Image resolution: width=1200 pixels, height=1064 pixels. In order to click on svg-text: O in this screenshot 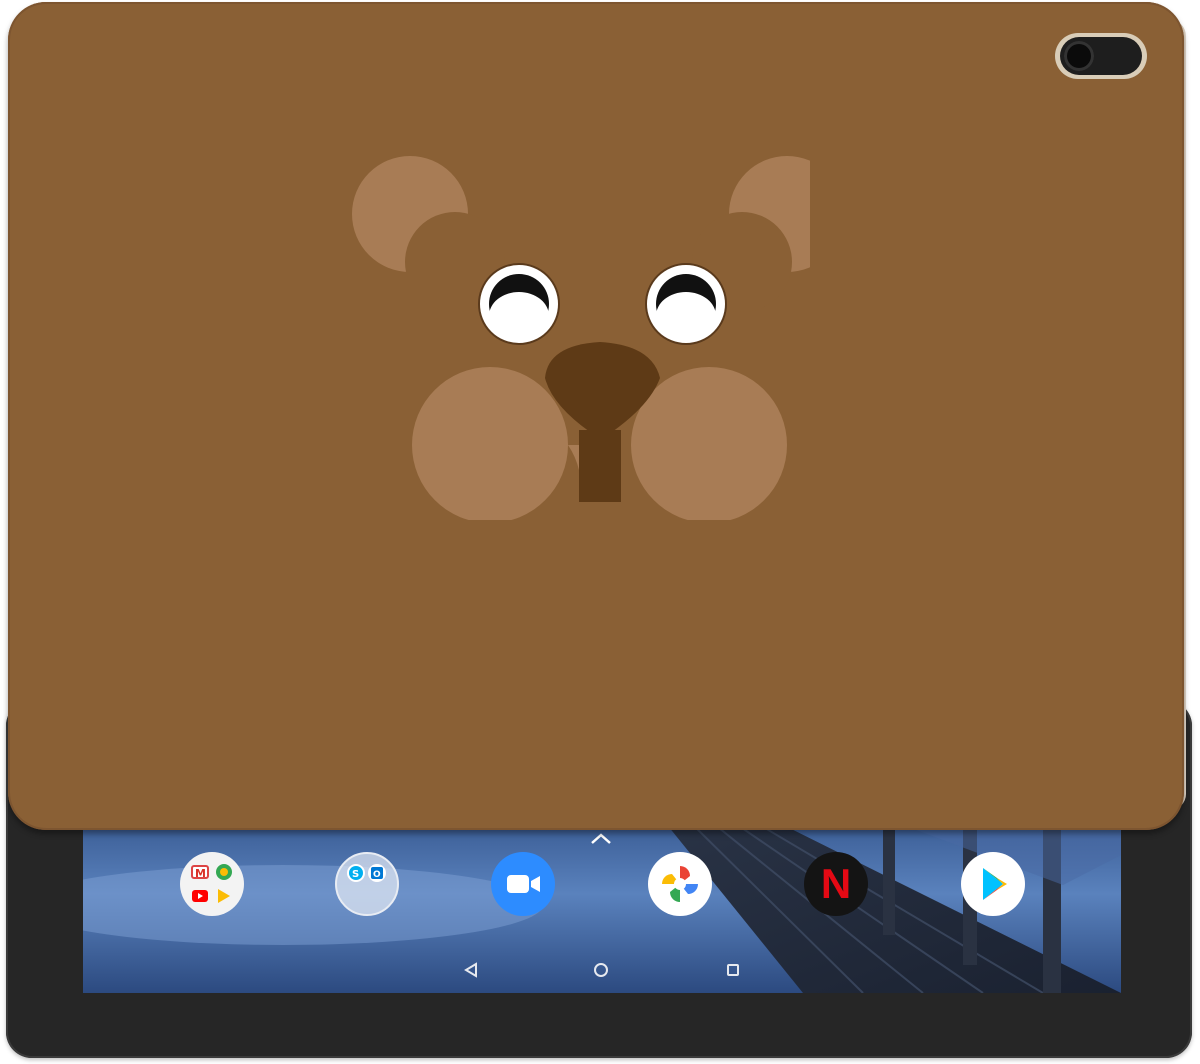, I will do `click(377, 875)`.